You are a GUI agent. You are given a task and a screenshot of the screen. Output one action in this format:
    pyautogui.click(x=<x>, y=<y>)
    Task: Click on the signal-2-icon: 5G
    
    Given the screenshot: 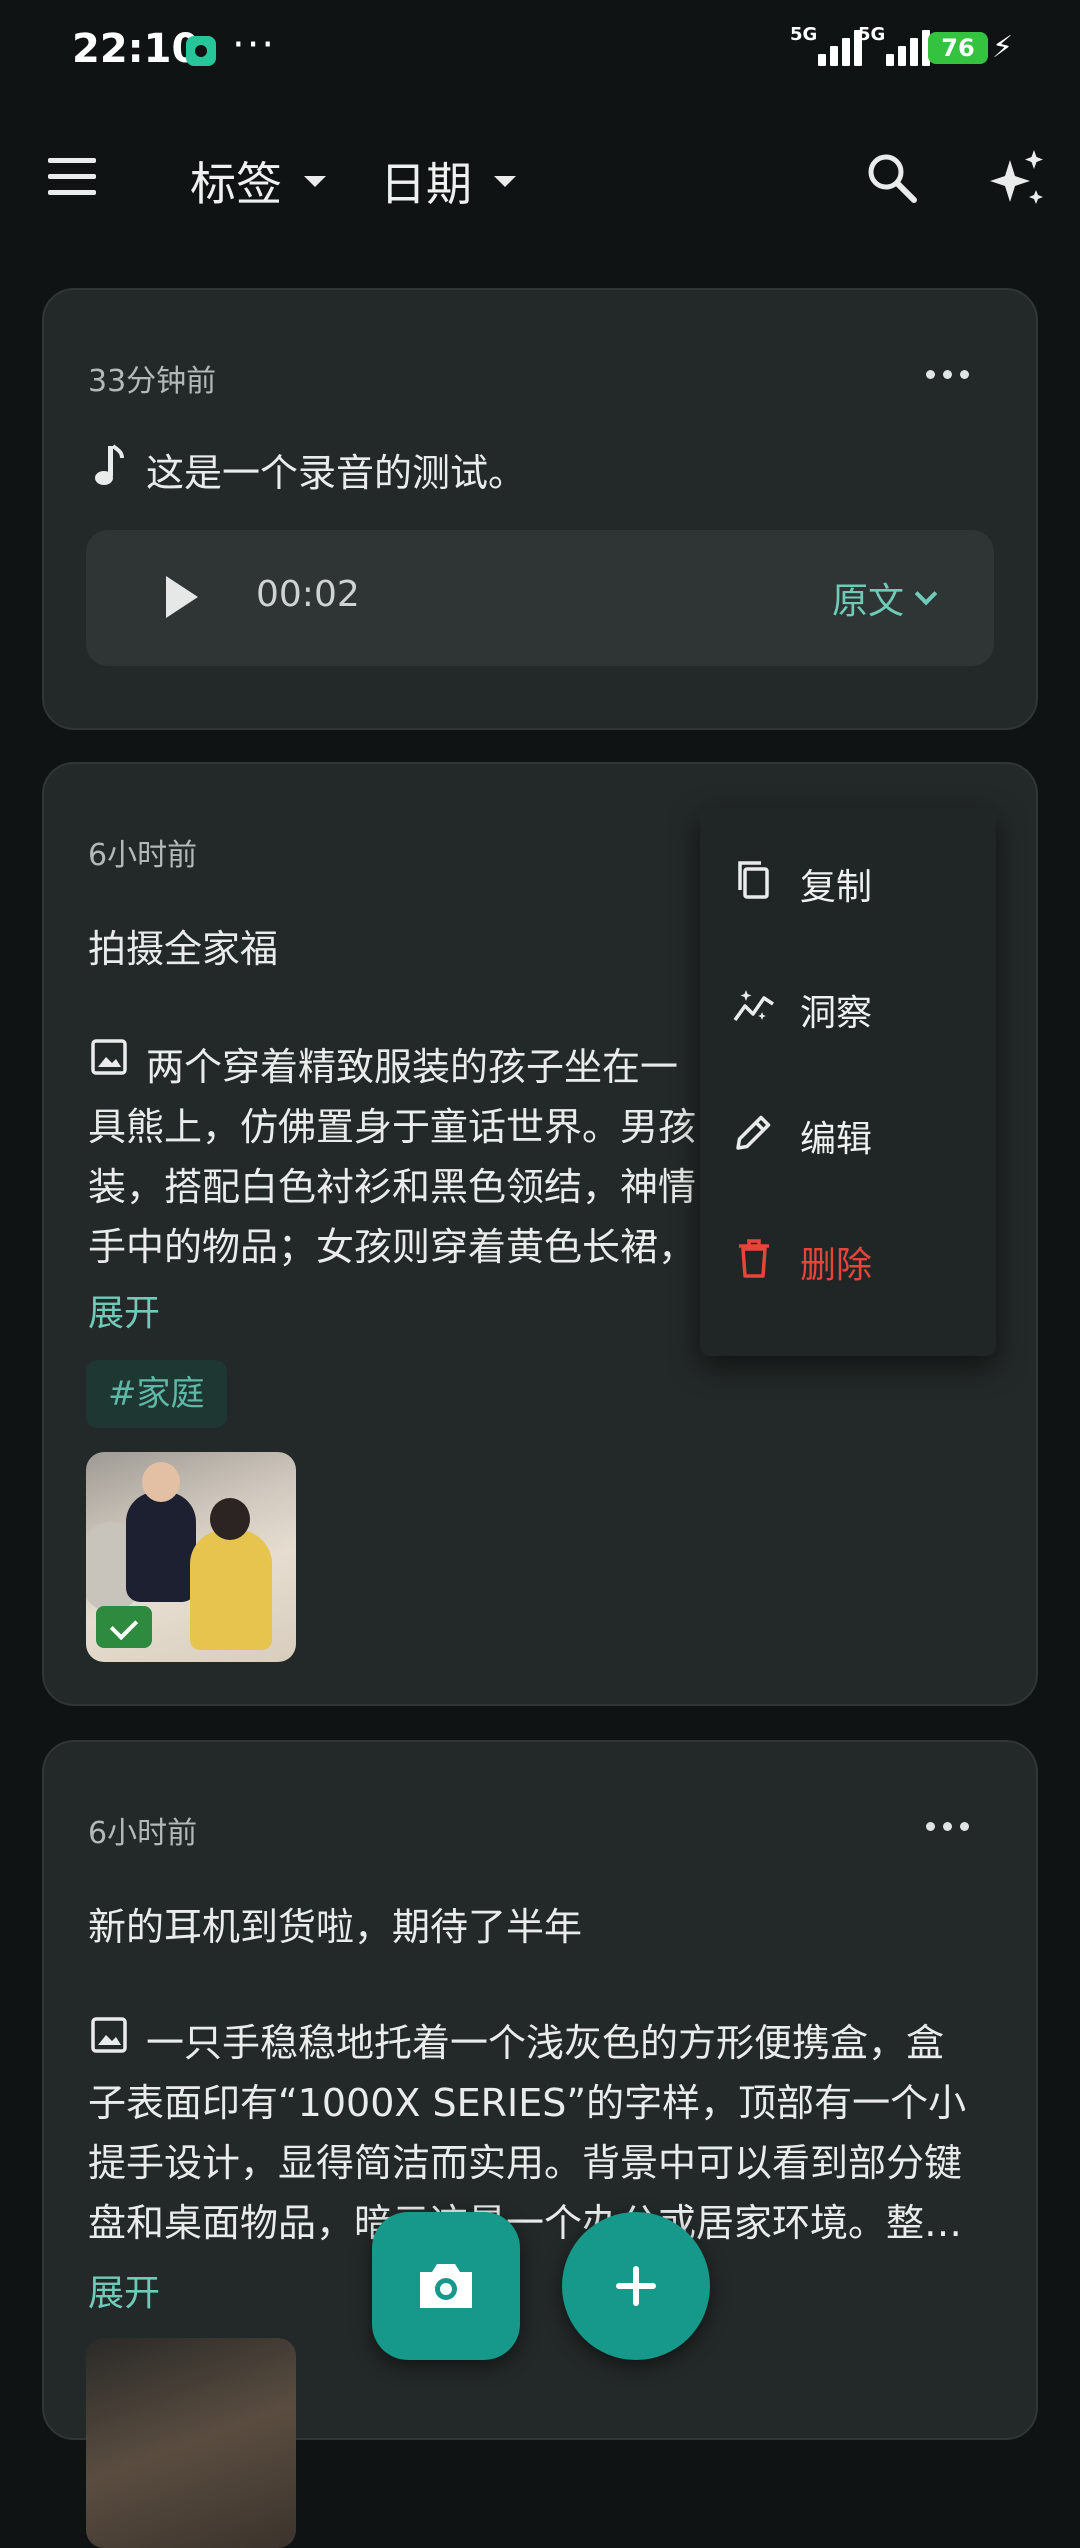 What is the action you would take?
    pyautogui.click(x=898, y=45)
    